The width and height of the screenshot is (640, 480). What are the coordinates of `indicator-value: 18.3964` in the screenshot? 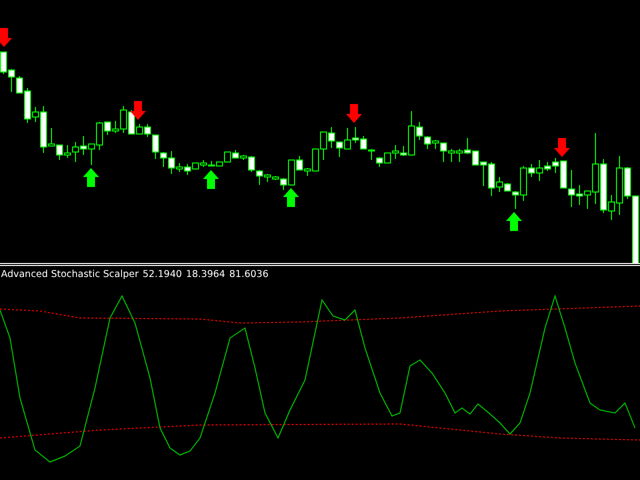 It's located at (206, 274).